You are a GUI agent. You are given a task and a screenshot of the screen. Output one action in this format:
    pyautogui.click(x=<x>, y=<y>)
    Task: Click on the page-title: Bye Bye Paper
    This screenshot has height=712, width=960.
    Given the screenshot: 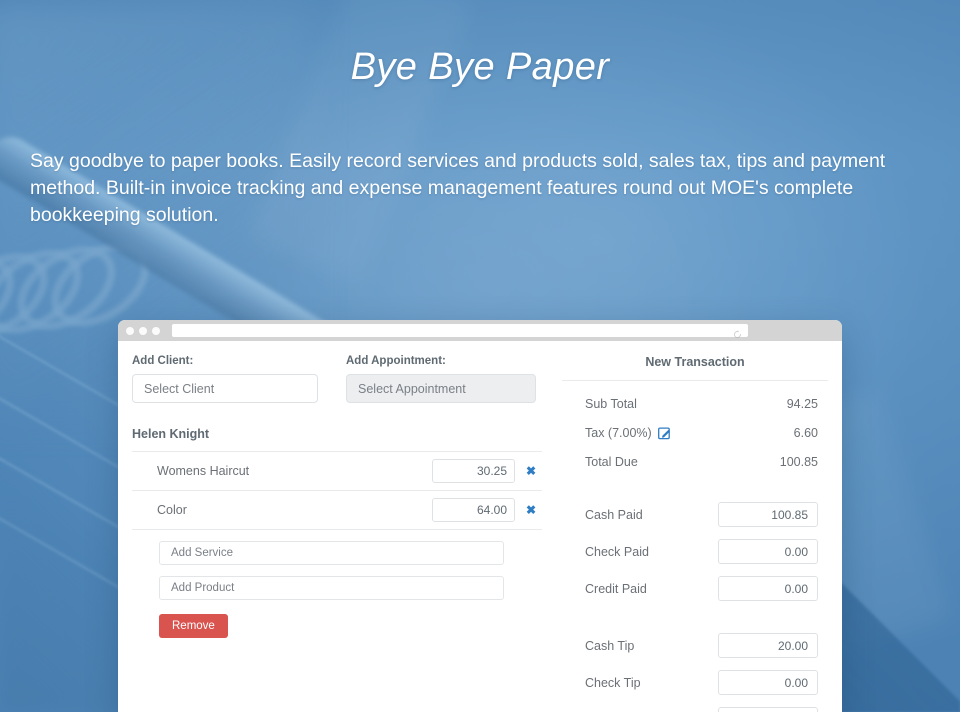 What is the action you would take?
    pyautogui.click(x=480, y=67)
    